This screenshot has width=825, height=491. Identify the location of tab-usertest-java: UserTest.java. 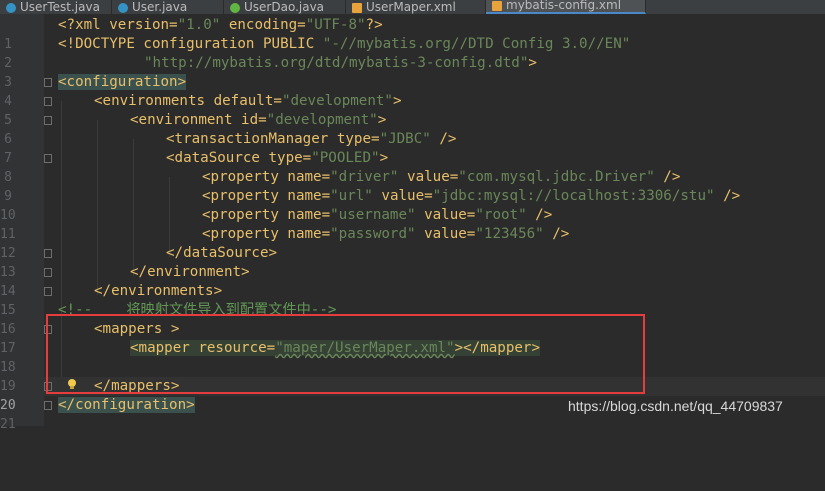
(56, 7).